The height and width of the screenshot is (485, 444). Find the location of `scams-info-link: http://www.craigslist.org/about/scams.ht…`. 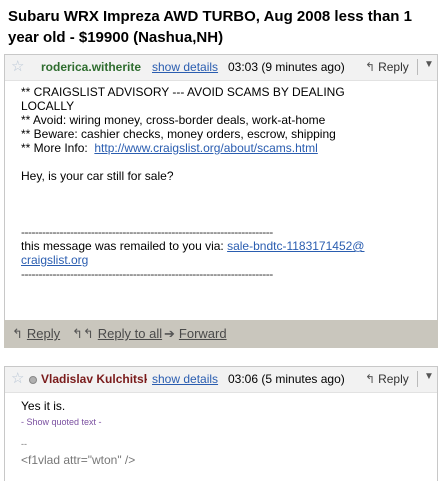

scams-info-link: http://www.craigslist.org/about/scams.ht… is located at coordinates (205, 148).